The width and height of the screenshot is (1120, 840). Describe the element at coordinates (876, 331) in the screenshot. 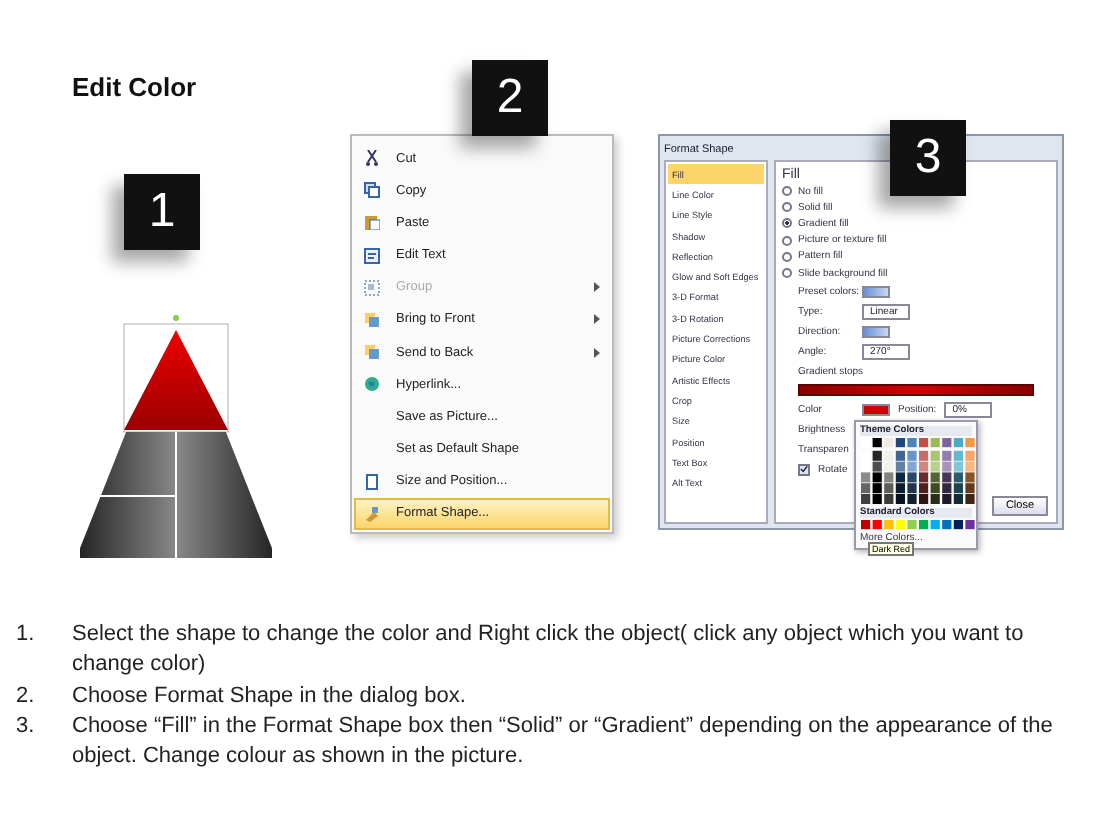

I see `direction-button` at that location.